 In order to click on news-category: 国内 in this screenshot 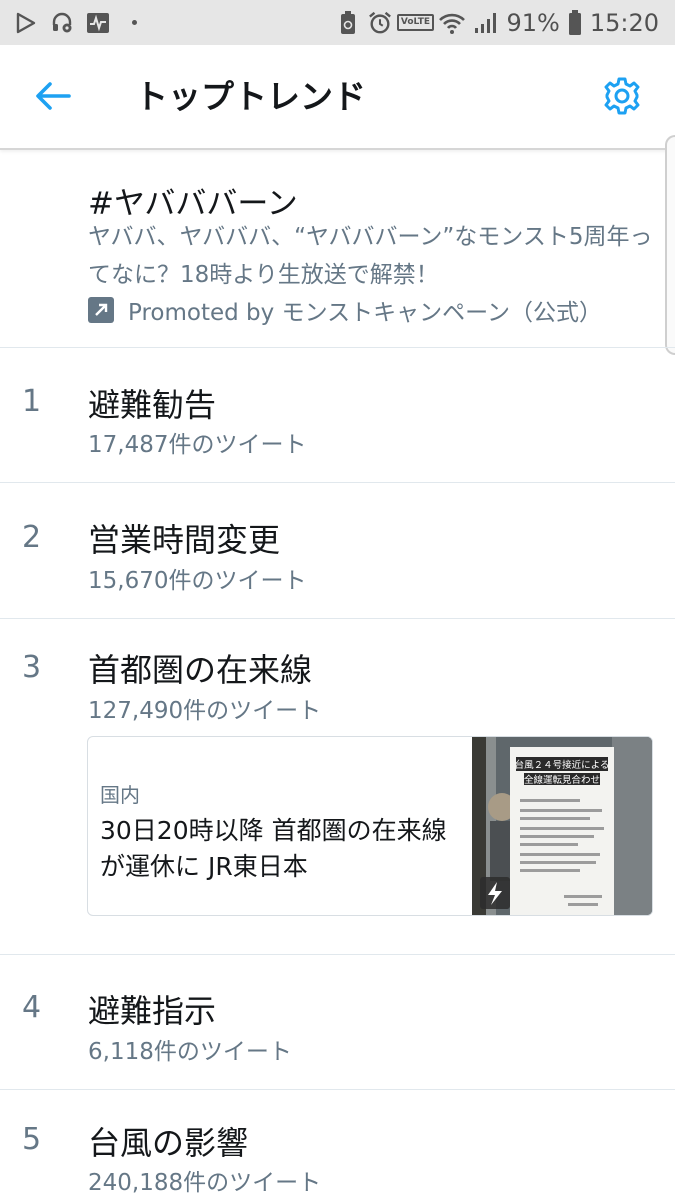, I will do `click(120, 795)`.